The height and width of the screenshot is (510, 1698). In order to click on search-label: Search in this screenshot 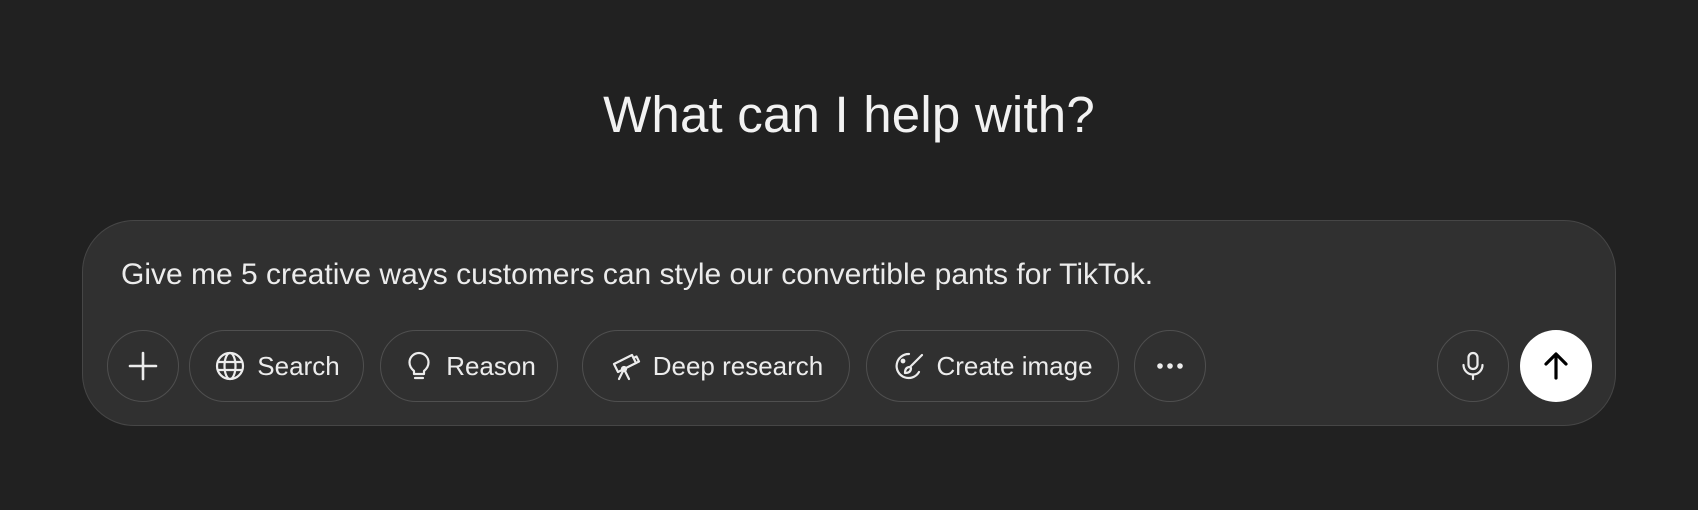, I will do `click(298, 365)`.